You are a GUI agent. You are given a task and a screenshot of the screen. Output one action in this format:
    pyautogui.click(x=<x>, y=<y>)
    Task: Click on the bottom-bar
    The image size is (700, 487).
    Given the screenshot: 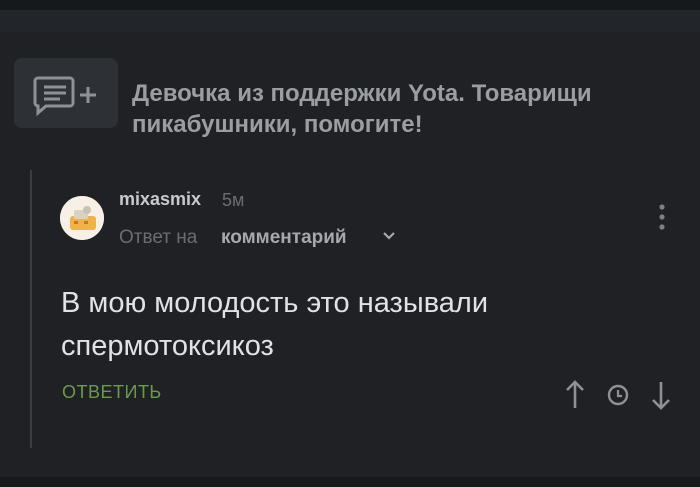 What is the action you would take?
    pyautogui.click(x=350, y=482)
    